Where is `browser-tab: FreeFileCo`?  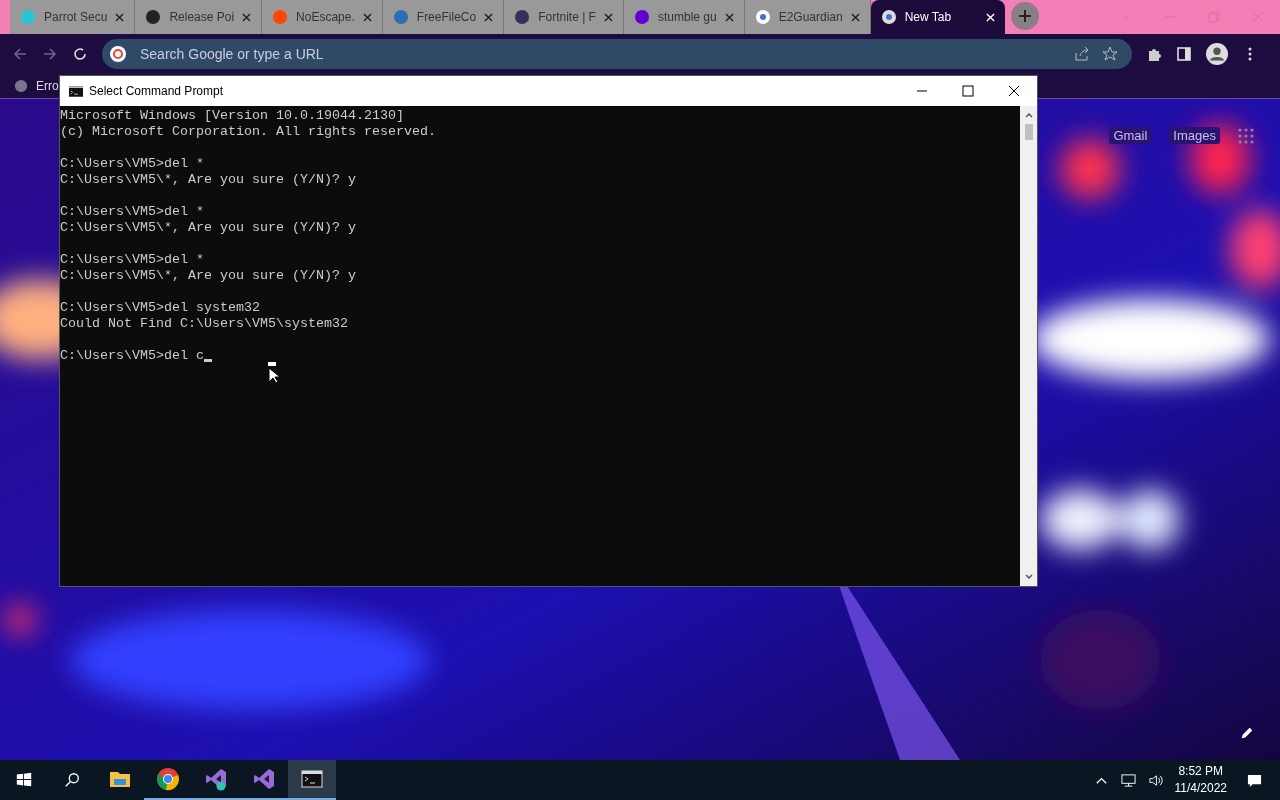
browser-tab: FreeFileCo is located at coordinates (443, 17).